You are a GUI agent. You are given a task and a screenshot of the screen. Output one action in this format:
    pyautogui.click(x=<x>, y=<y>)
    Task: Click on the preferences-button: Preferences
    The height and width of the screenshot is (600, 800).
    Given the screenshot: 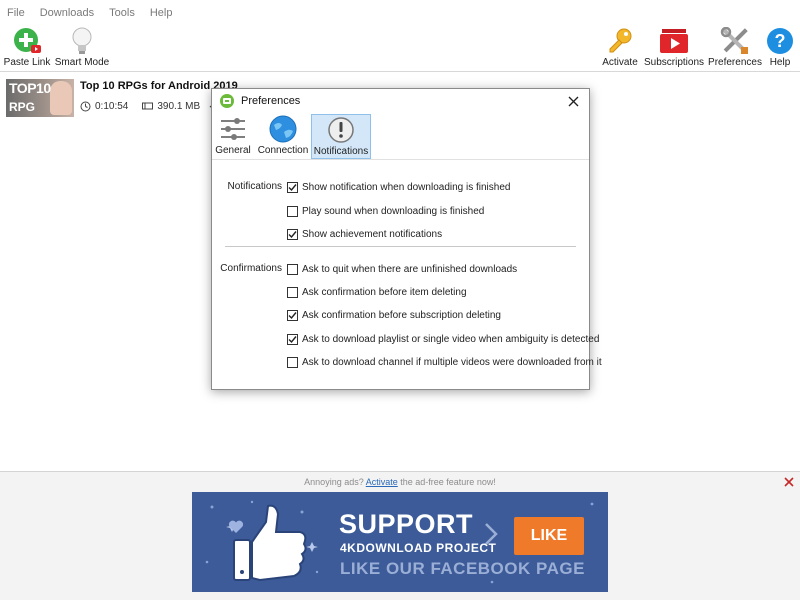 What is the action you would take?
    pyautogui.click(x=735, y=49)
    